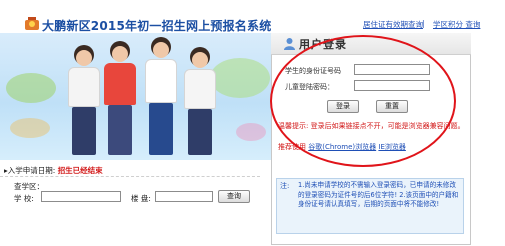 This screenshot has width=505, height=246. Describe the element at coordinates (343, 106) in the screenshot. I see `login-button: 登录` at that location.